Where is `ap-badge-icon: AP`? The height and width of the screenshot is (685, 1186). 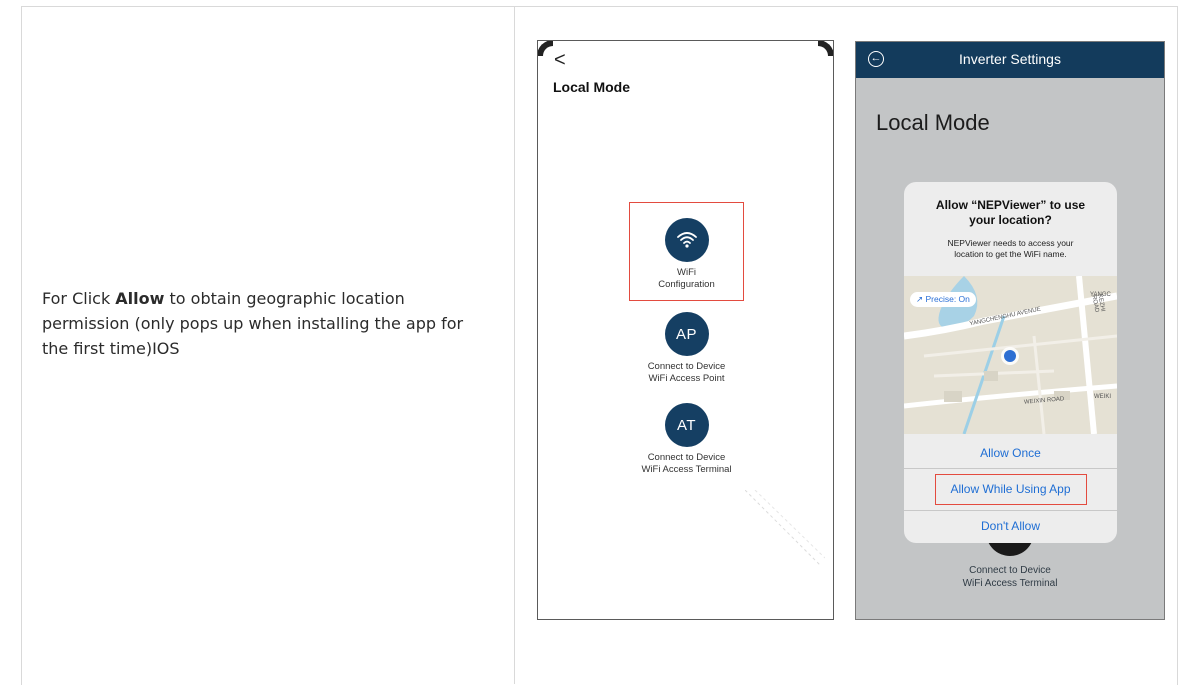
ap-badge-icon: AP is located at coordinates (686, 334).